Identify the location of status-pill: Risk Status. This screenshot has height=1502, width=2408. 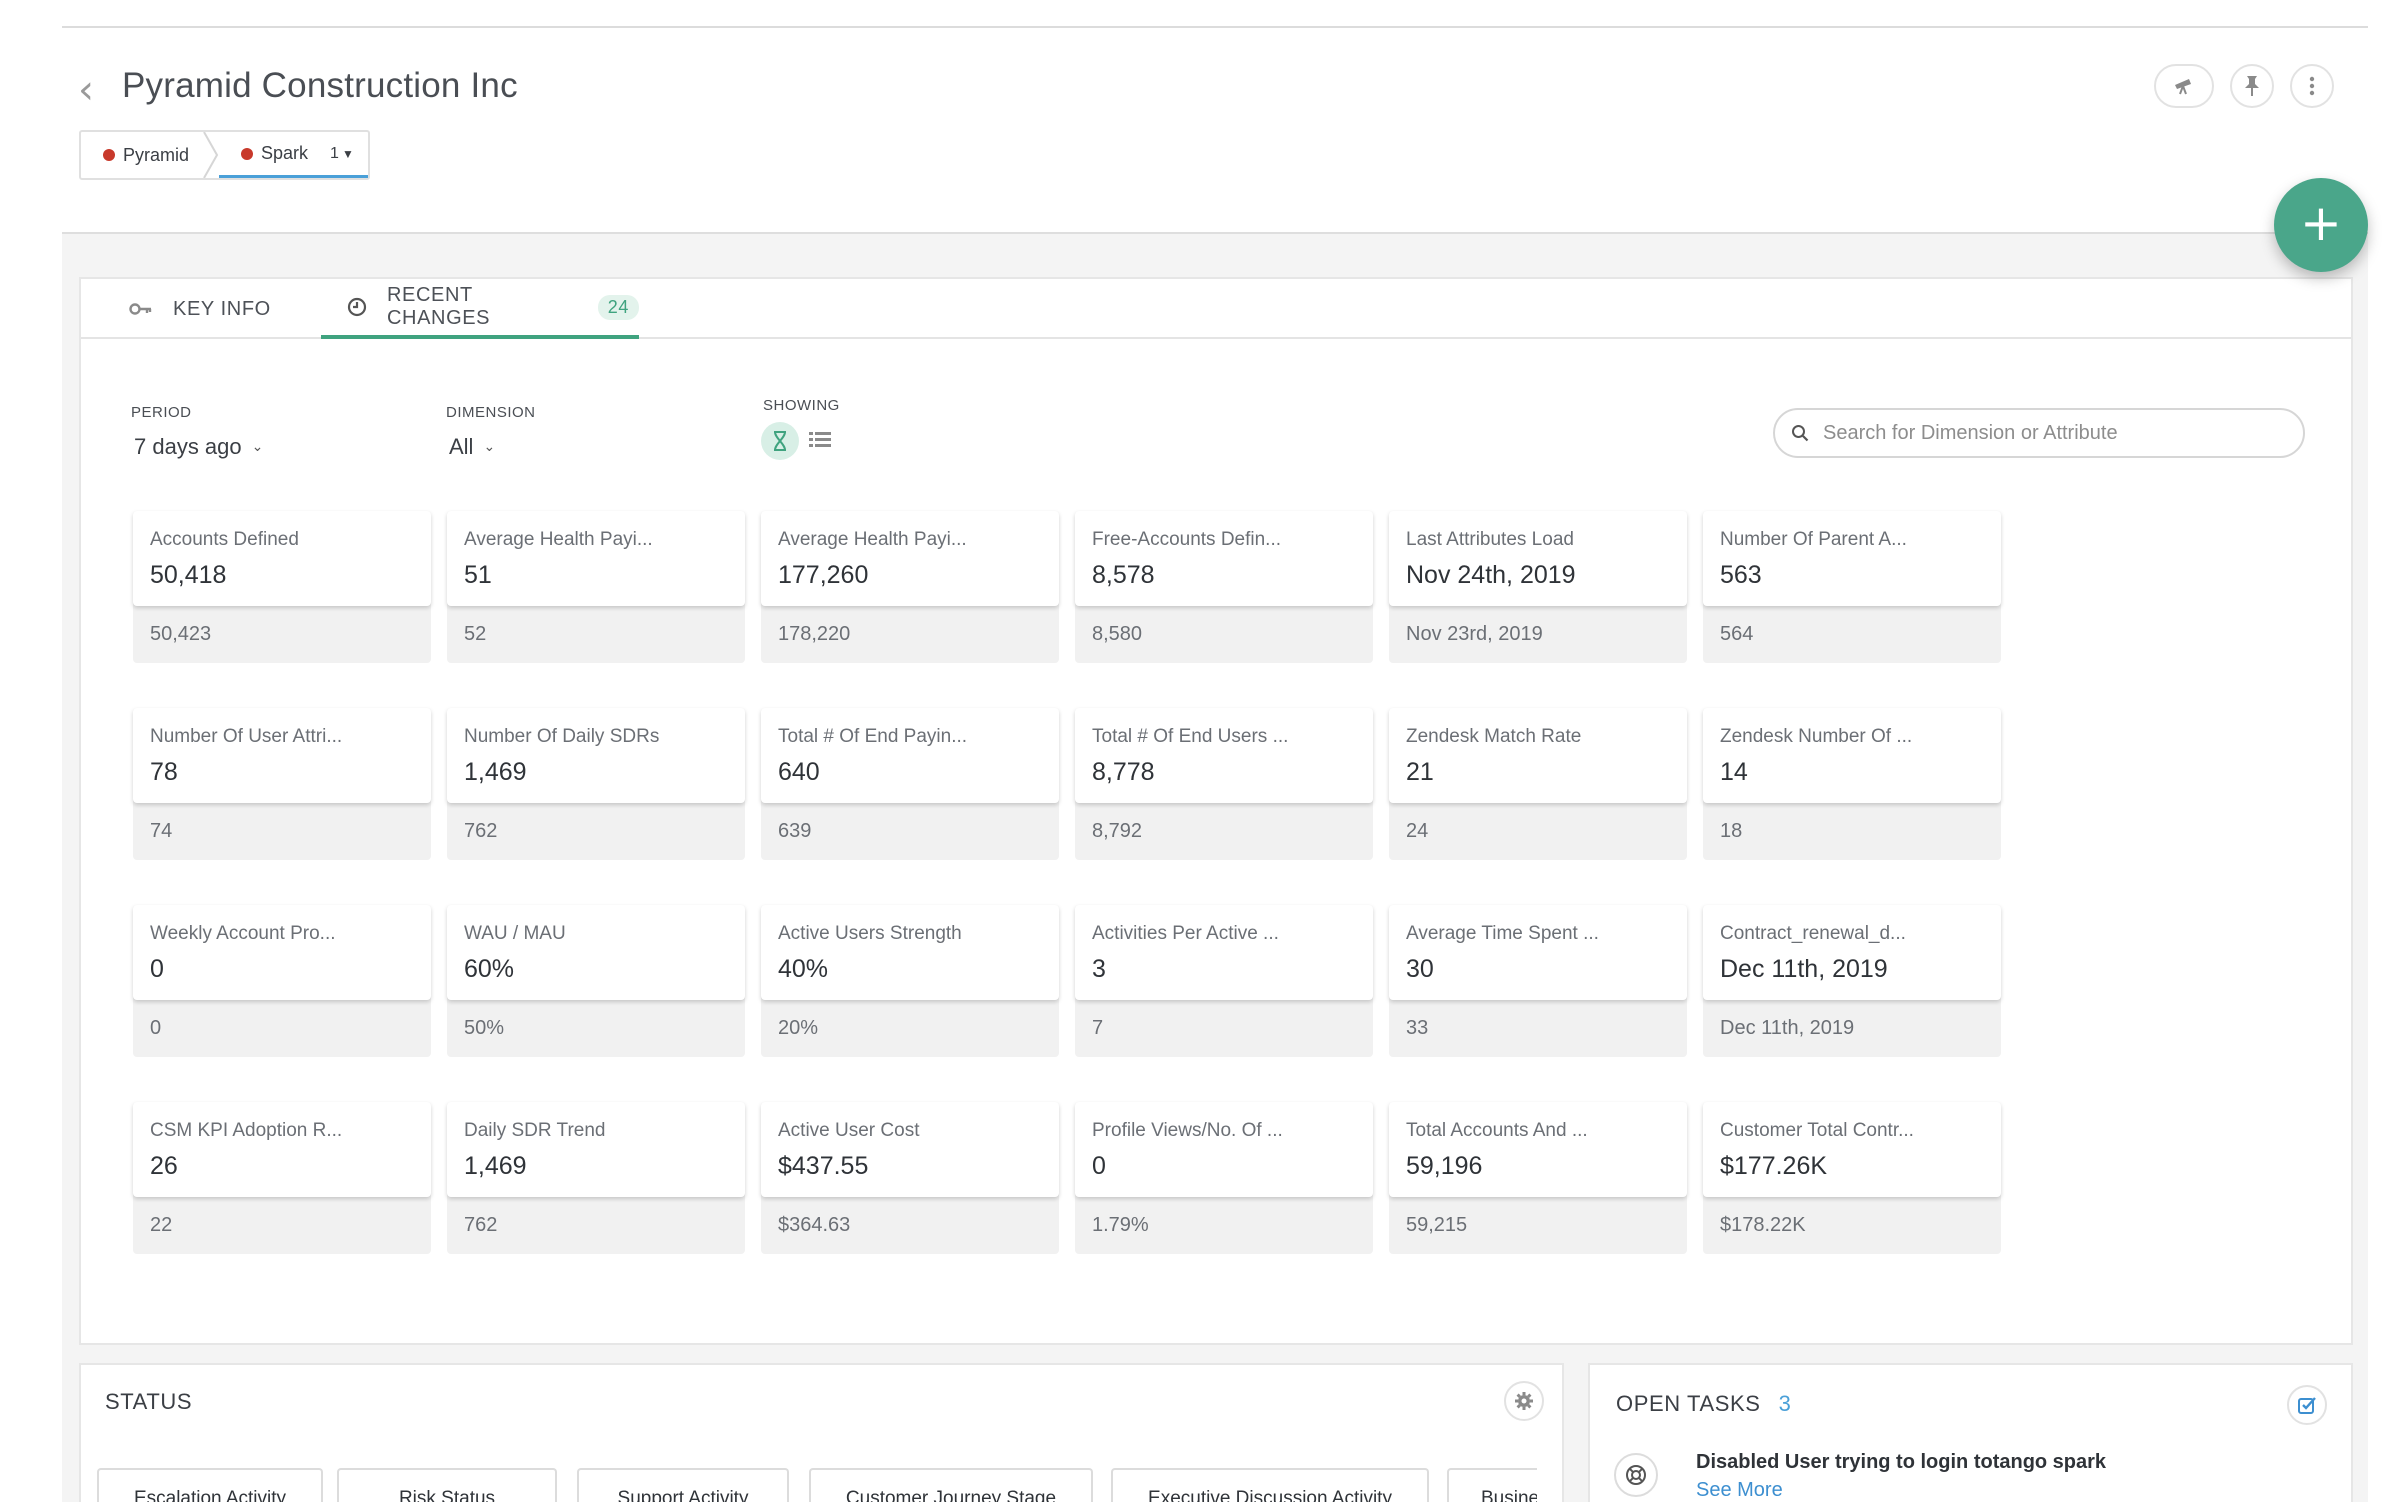
(447, 1485).